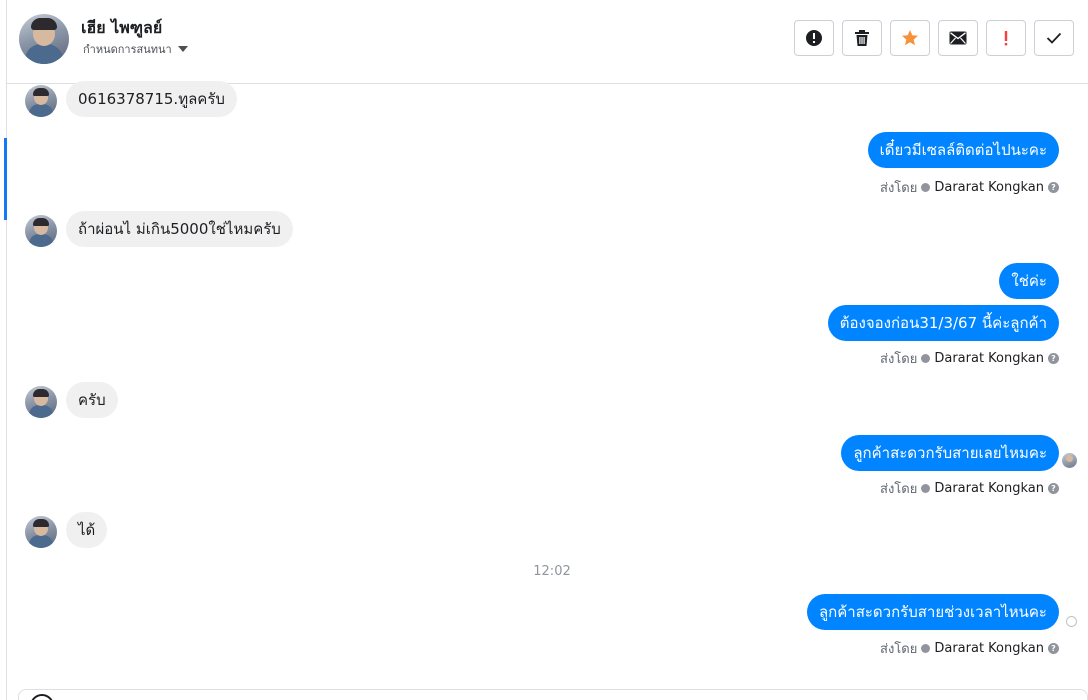 Image resolution: width=1088 pixels, height=700 pixels. I want to click on star-icon, so click(910, 38).